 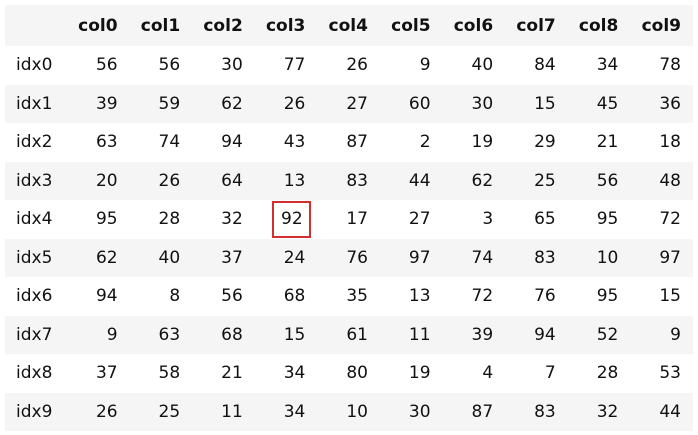 I want to click on table-cell: 62, so click(x=474, y=181).